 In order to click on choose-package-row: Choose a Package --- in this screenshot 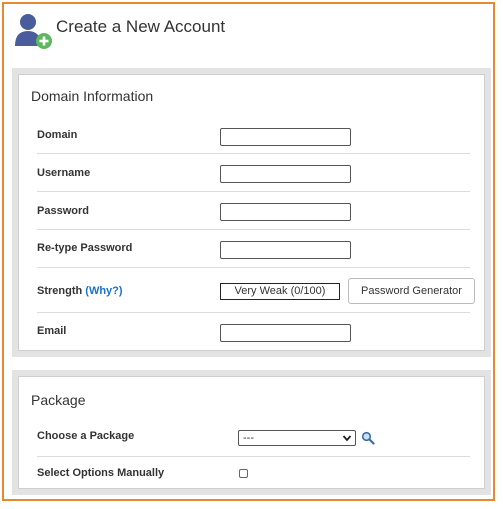, I will do `click(253, 438)`.